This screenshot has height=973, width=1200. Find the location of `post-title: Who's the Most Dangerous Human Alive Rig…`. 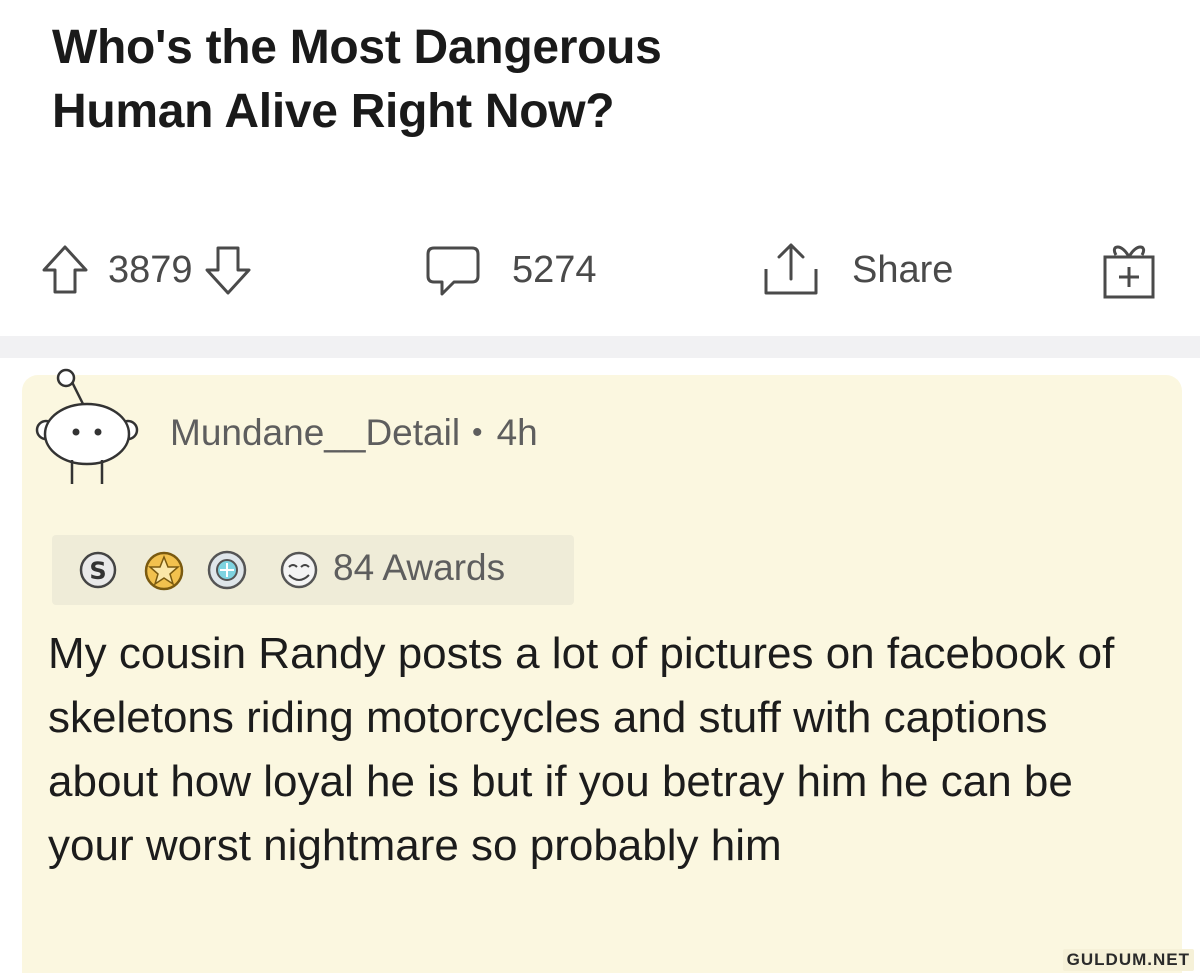

post-title: Who's the Most Dangerous Human Alive Rig… is located at coordinates (552, 80).